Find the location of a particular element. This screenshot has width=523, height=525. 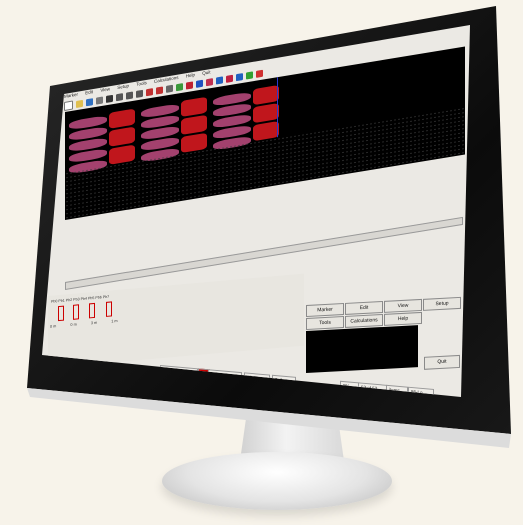

help-button: Help is located at coordinates (403, 318).